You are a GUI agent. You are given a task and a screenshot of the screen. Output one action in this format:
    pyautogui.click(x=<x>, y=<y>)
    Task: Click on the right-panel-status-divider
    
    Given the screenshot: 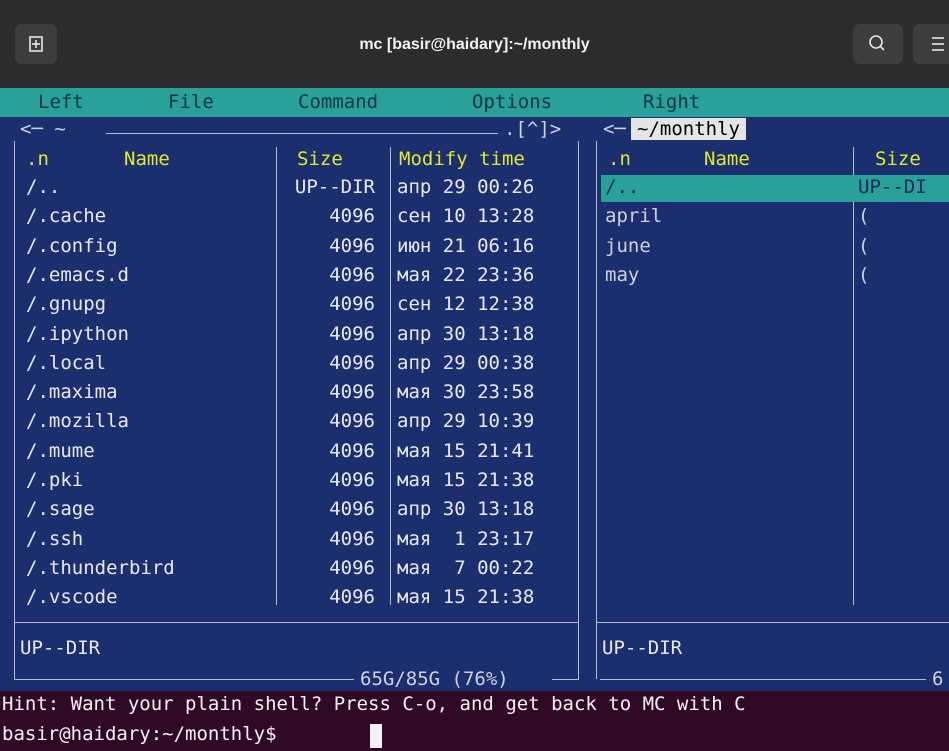 What is the action you would take?
    pyautogui.click(x=772, y=622)
    